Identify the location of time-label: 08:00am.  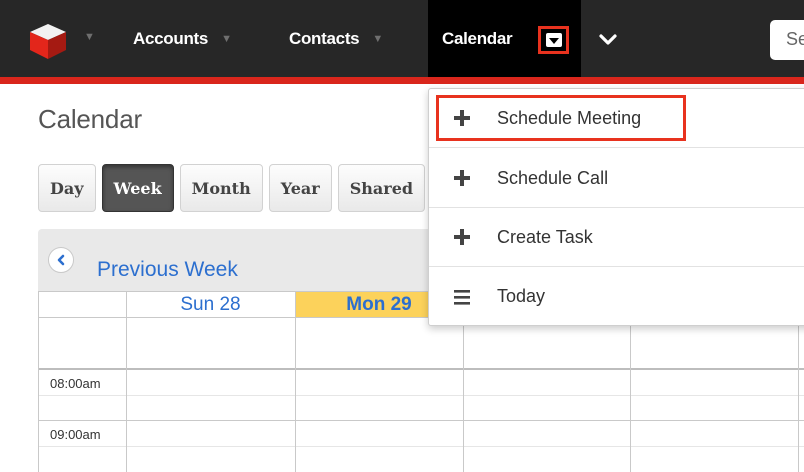
(75, 383).